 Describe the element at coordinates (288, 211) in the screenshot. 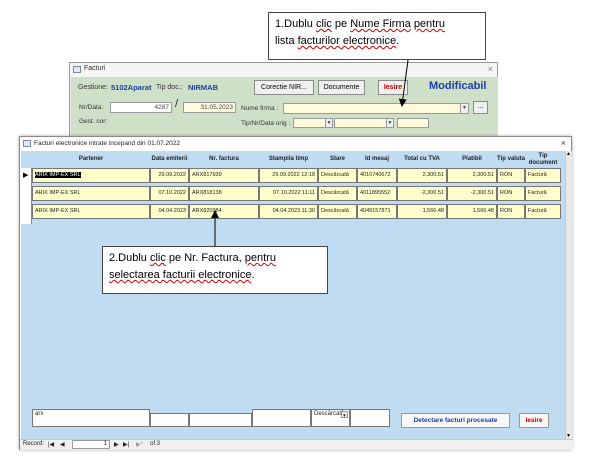

I see `cell-stampila-timp: 04.04.2023 11:30` at that location.